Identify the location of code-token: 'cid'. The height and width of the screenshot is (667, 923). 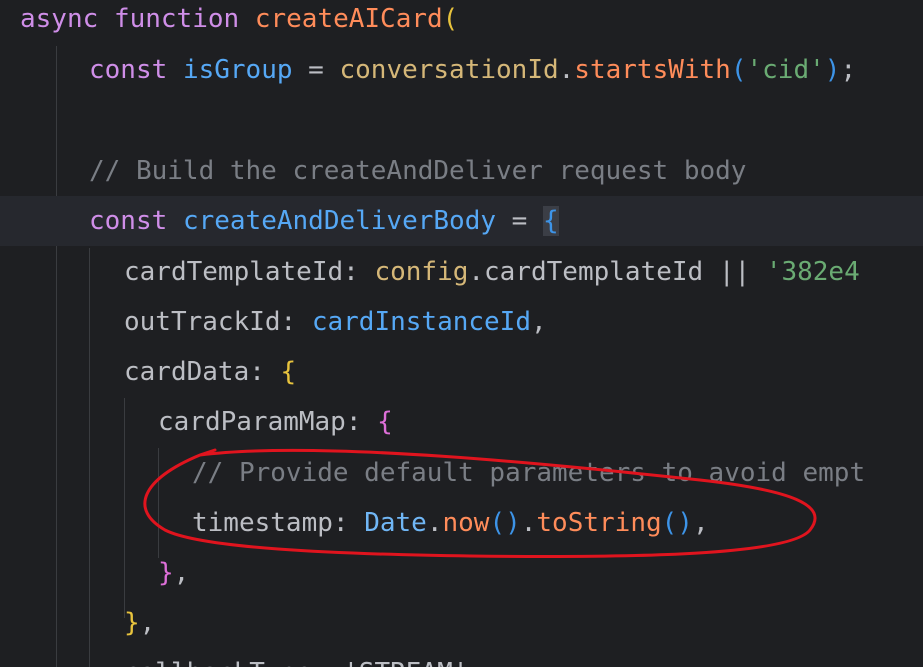
(785, 70).